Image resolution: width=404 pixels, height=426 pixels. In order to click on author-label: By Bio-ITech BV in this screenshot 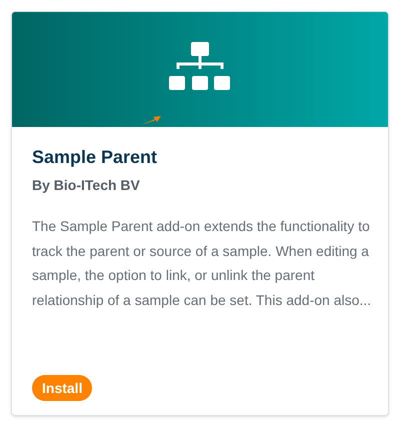, I will do `click(86, 185)`.